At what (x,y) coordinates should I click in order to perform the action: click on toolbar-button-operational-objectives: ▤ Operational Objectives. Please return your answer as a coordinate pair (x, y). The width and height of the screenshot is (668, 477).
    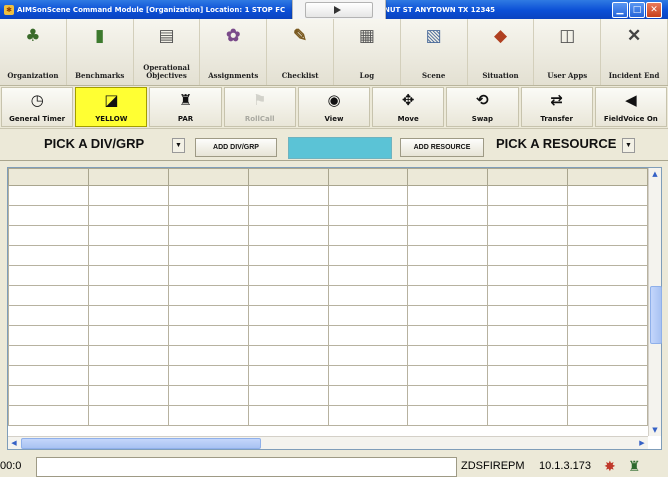
    Looking at the image, I should click on (167, 52).